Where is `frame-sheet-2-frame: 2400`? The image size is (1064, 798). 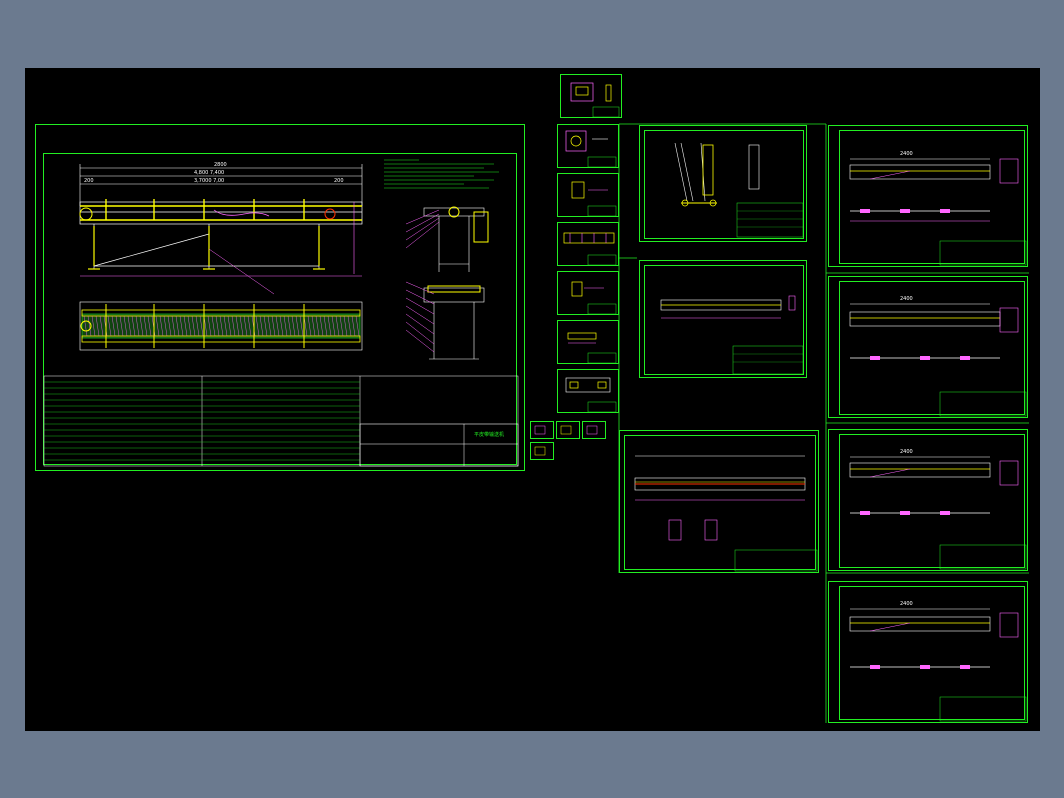 frame-sheet-2-frame: 2400 is located at coordinates (933, 349).